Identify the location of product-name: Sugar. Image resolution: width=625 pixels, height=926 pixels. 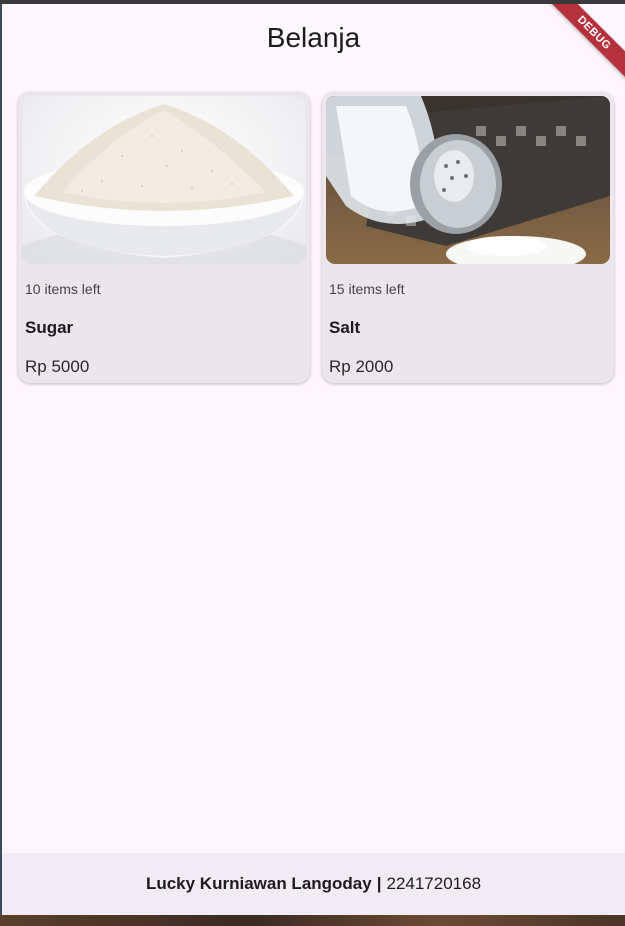
(49, 327).